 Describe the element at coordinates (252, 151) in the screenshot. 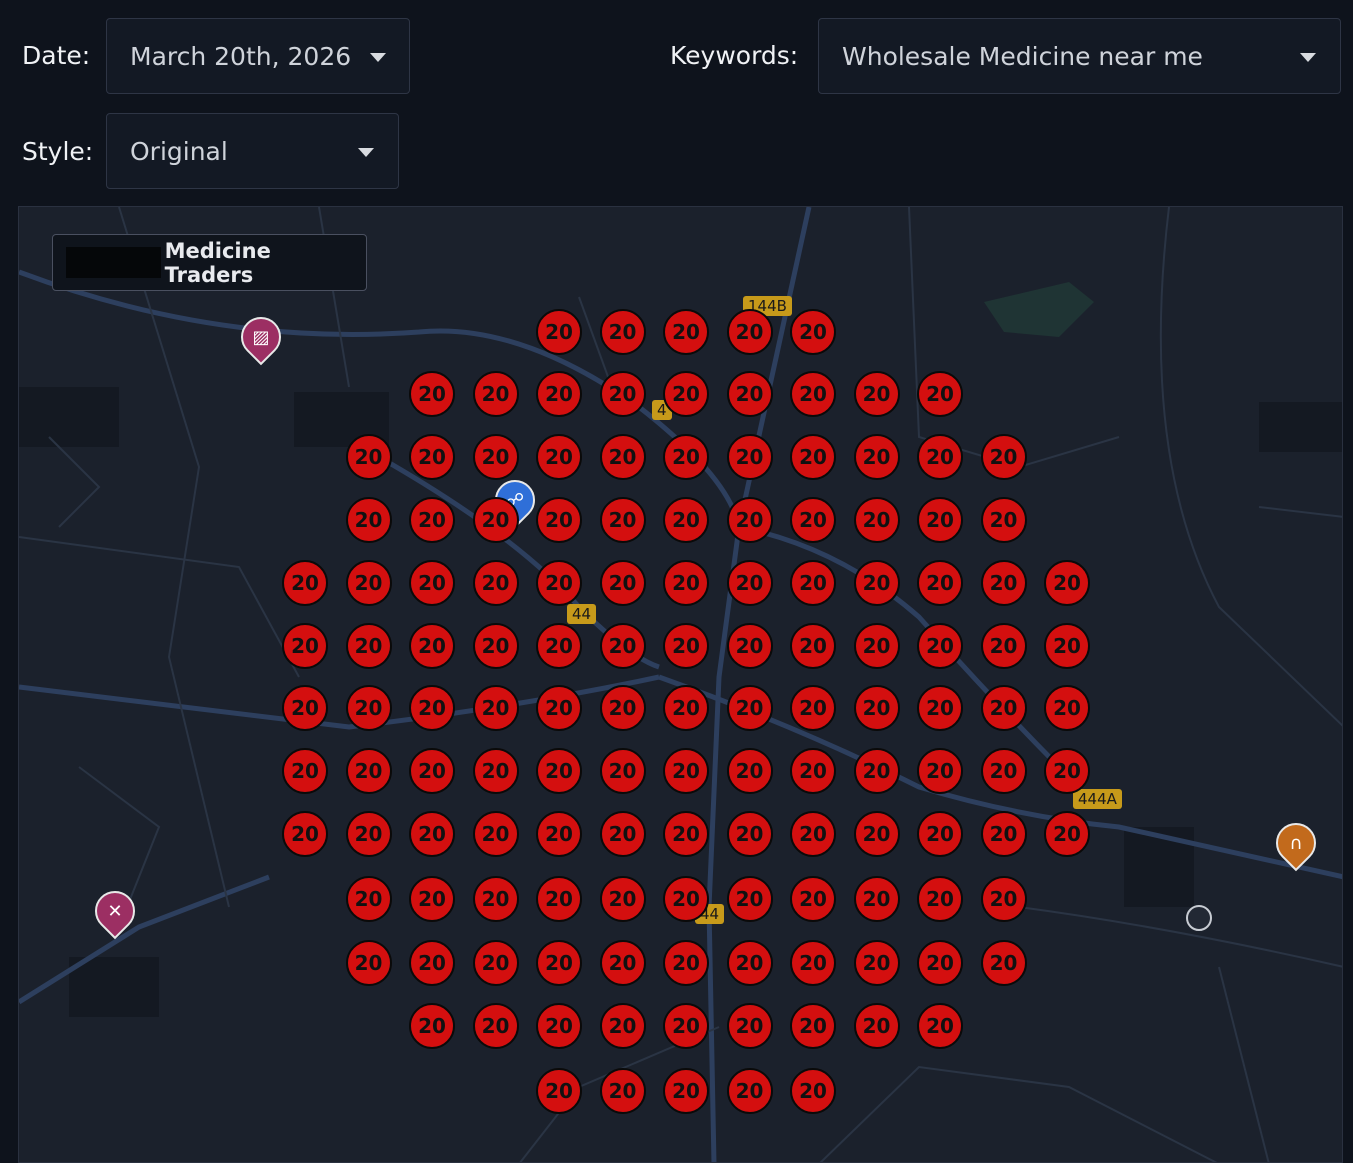

I see `style-select: Original` at that location.